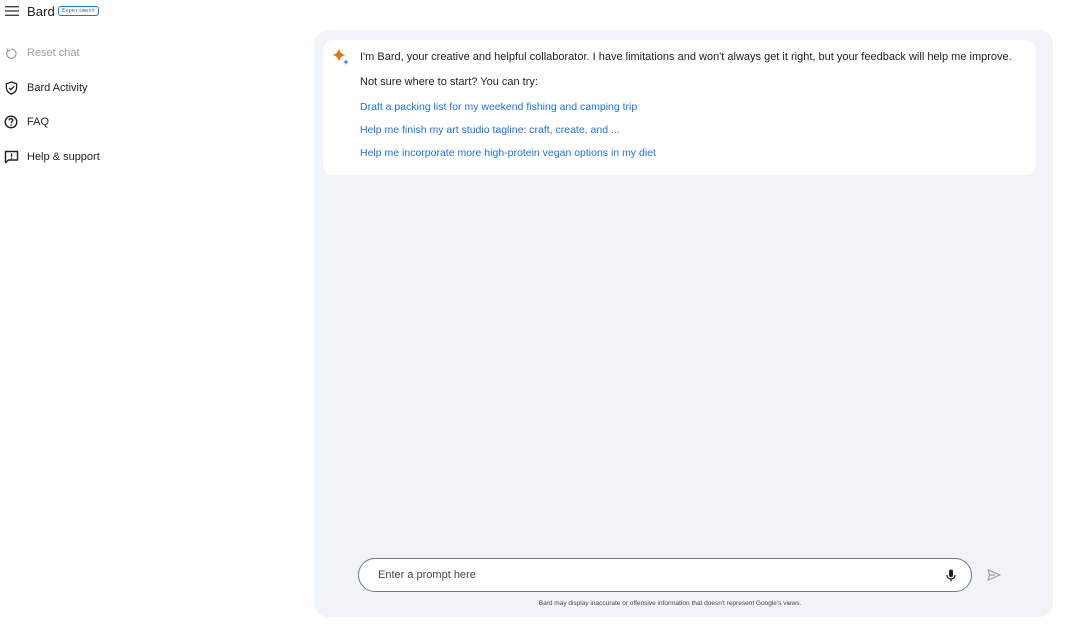 This screenshot has height=624, width=1080. I want to click on prompt-input-container, so click(665, 575).